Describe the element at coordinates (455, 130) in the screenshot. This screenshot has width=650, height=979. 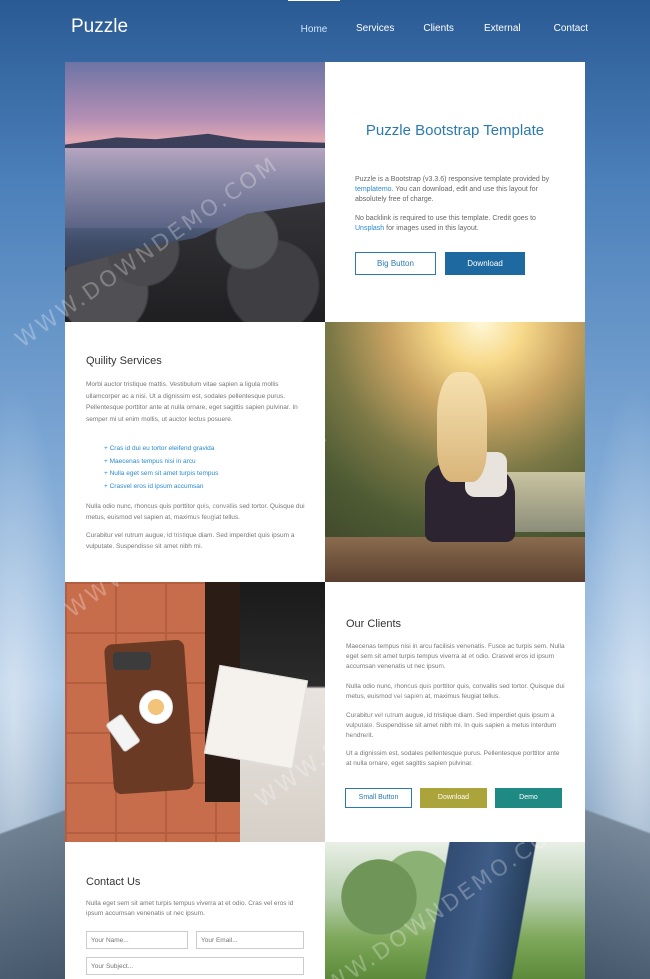
I see `intro-title: Puzzle Bootstrap Template` at that location.